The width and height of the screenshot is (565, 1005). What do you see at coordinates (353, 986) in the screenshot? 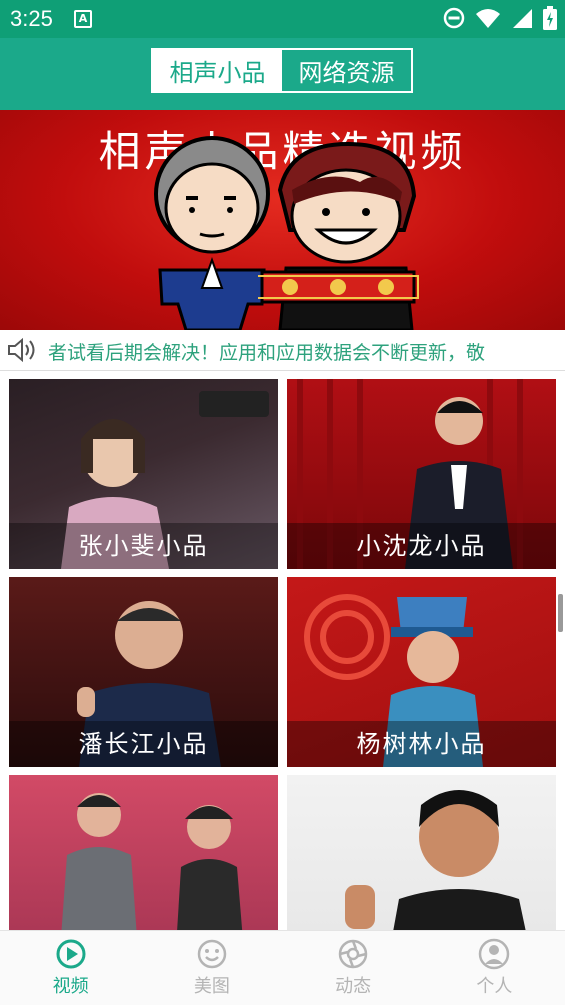
I see `nav-feed-label: 动态` at bounding box center [353, 986].